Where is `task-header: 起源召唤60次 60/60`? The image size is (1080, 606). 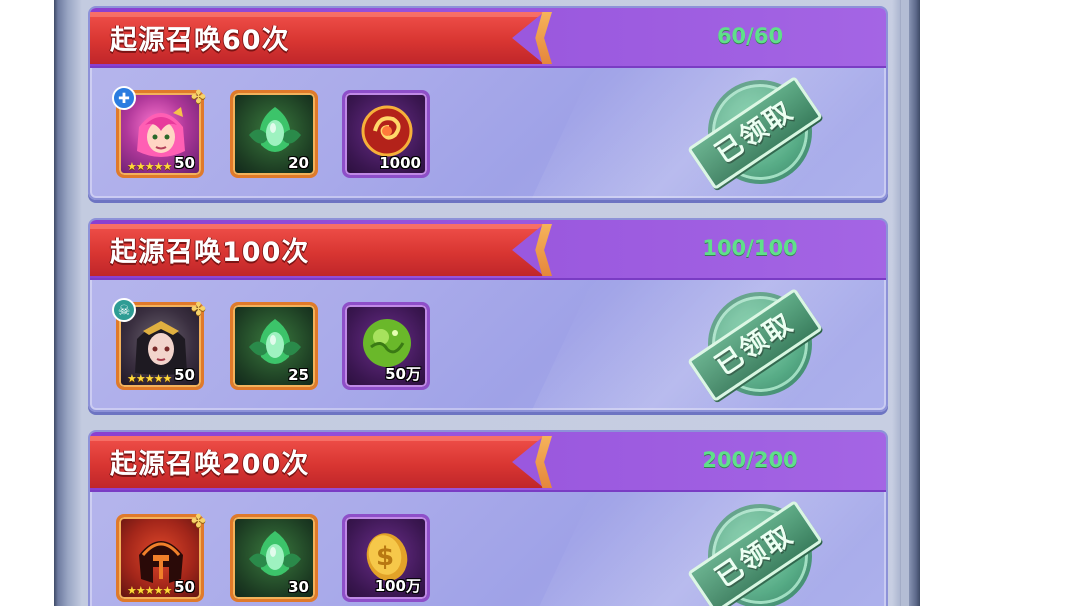
task-header: 起源召唤60次 60/60 is located at coordinates (488, 38).